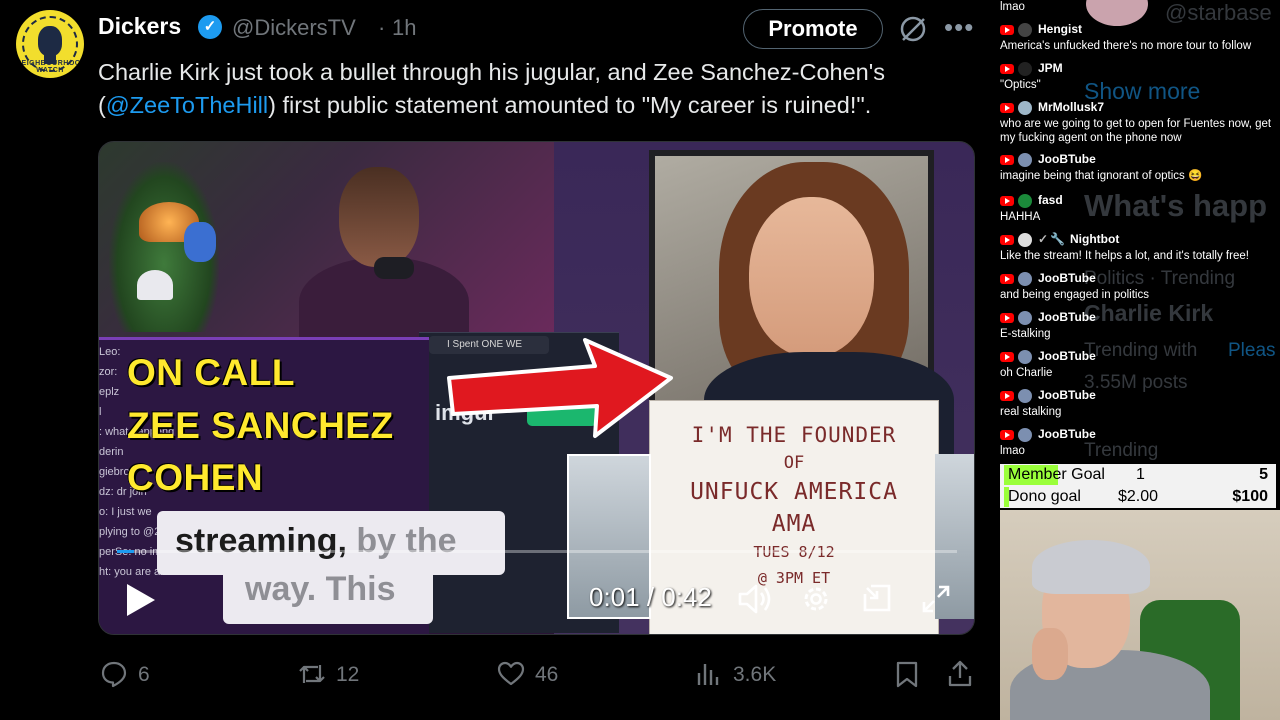  What do you see at coordinates (1140, 474) in the screenshot?
I see `member-goal-current: 1` at bounding box center [1140, 474].